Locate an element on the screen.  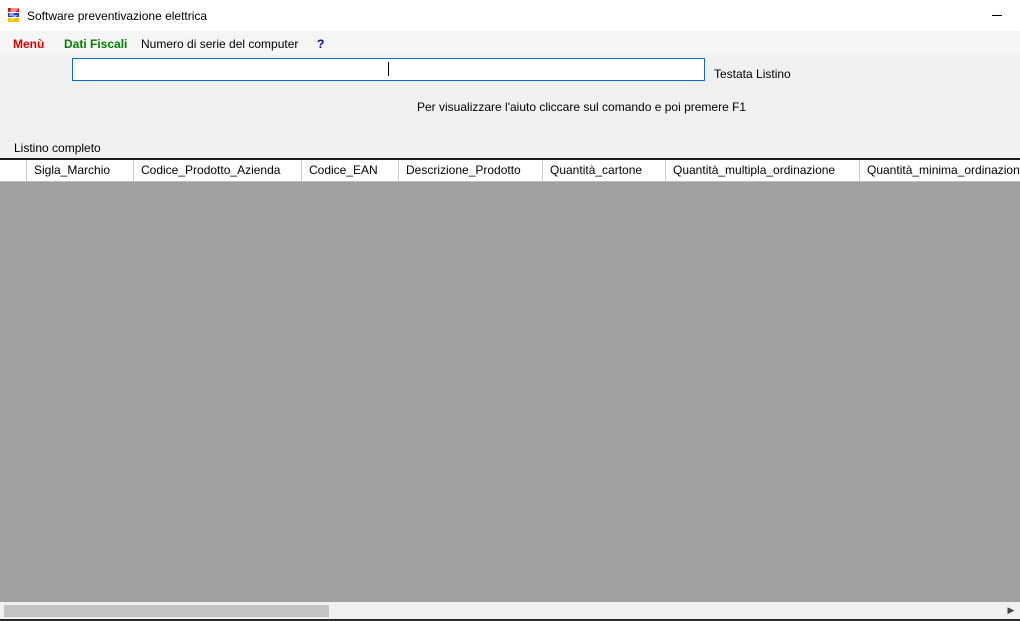
column-header-descrizione-prodotto: Descrizione_Prodotto is located at coordinates (471, 170).